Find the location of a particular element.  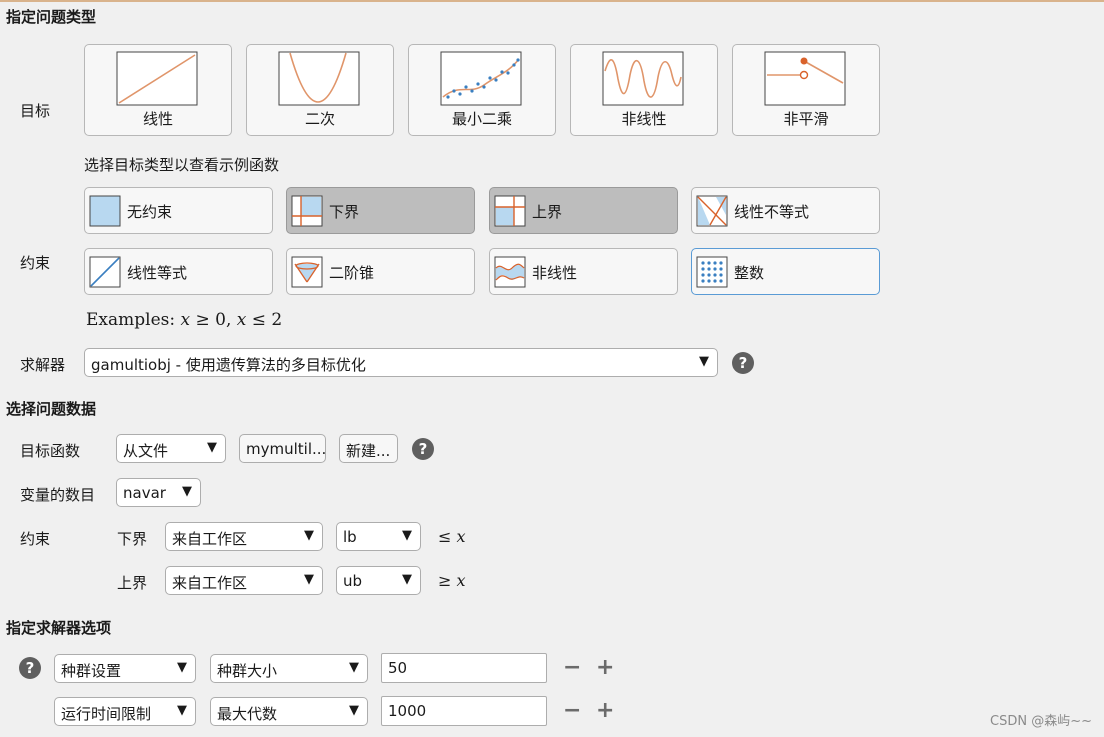

lower-bound-source-value: 来自工作区 is located at coordinates (210, 539).